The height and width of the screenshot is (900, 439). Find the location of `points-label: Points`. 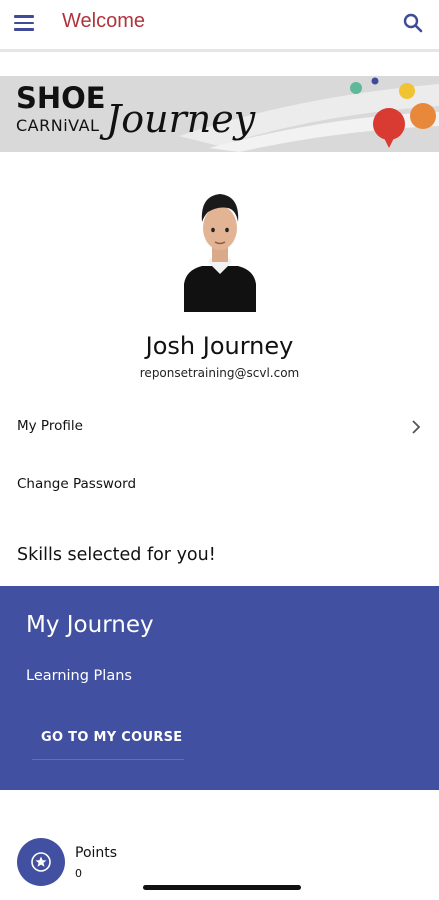

points-label: Points is located at coordinates (96, 853).